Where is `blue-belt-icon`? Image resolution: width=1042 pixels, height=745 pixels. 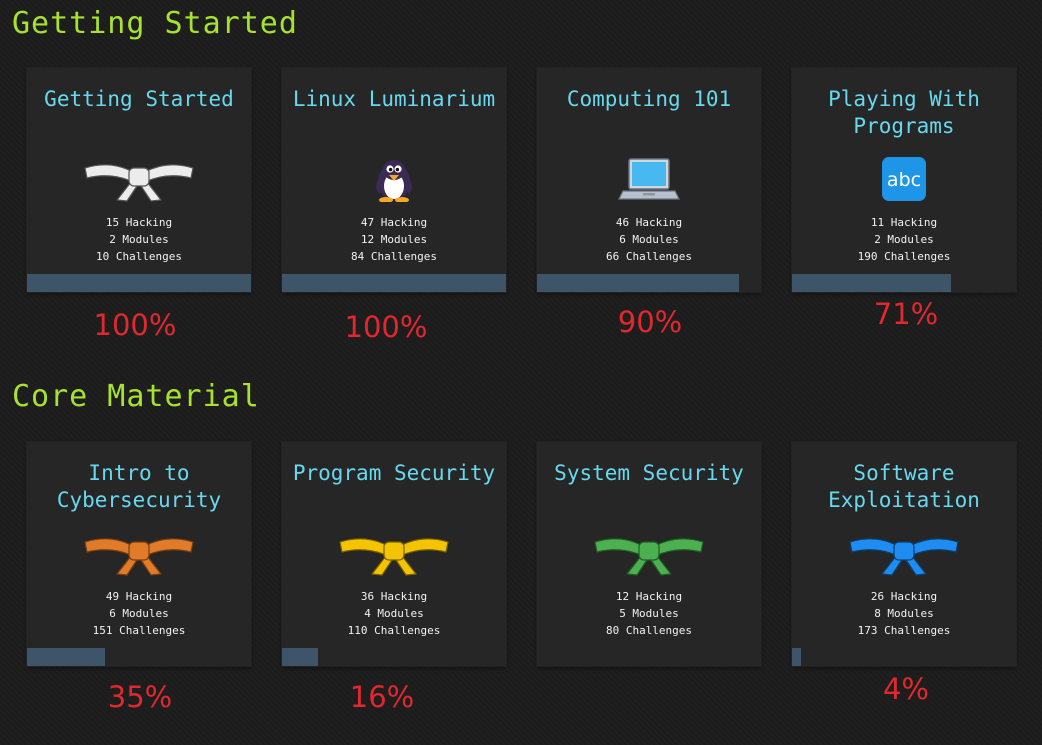
blue-belt-icon is located at coordinates (904, 553).